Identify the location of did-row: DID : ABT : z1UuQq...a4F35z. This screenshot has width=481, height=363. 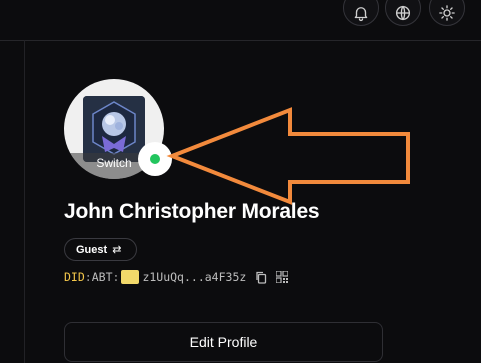
(176, 277).